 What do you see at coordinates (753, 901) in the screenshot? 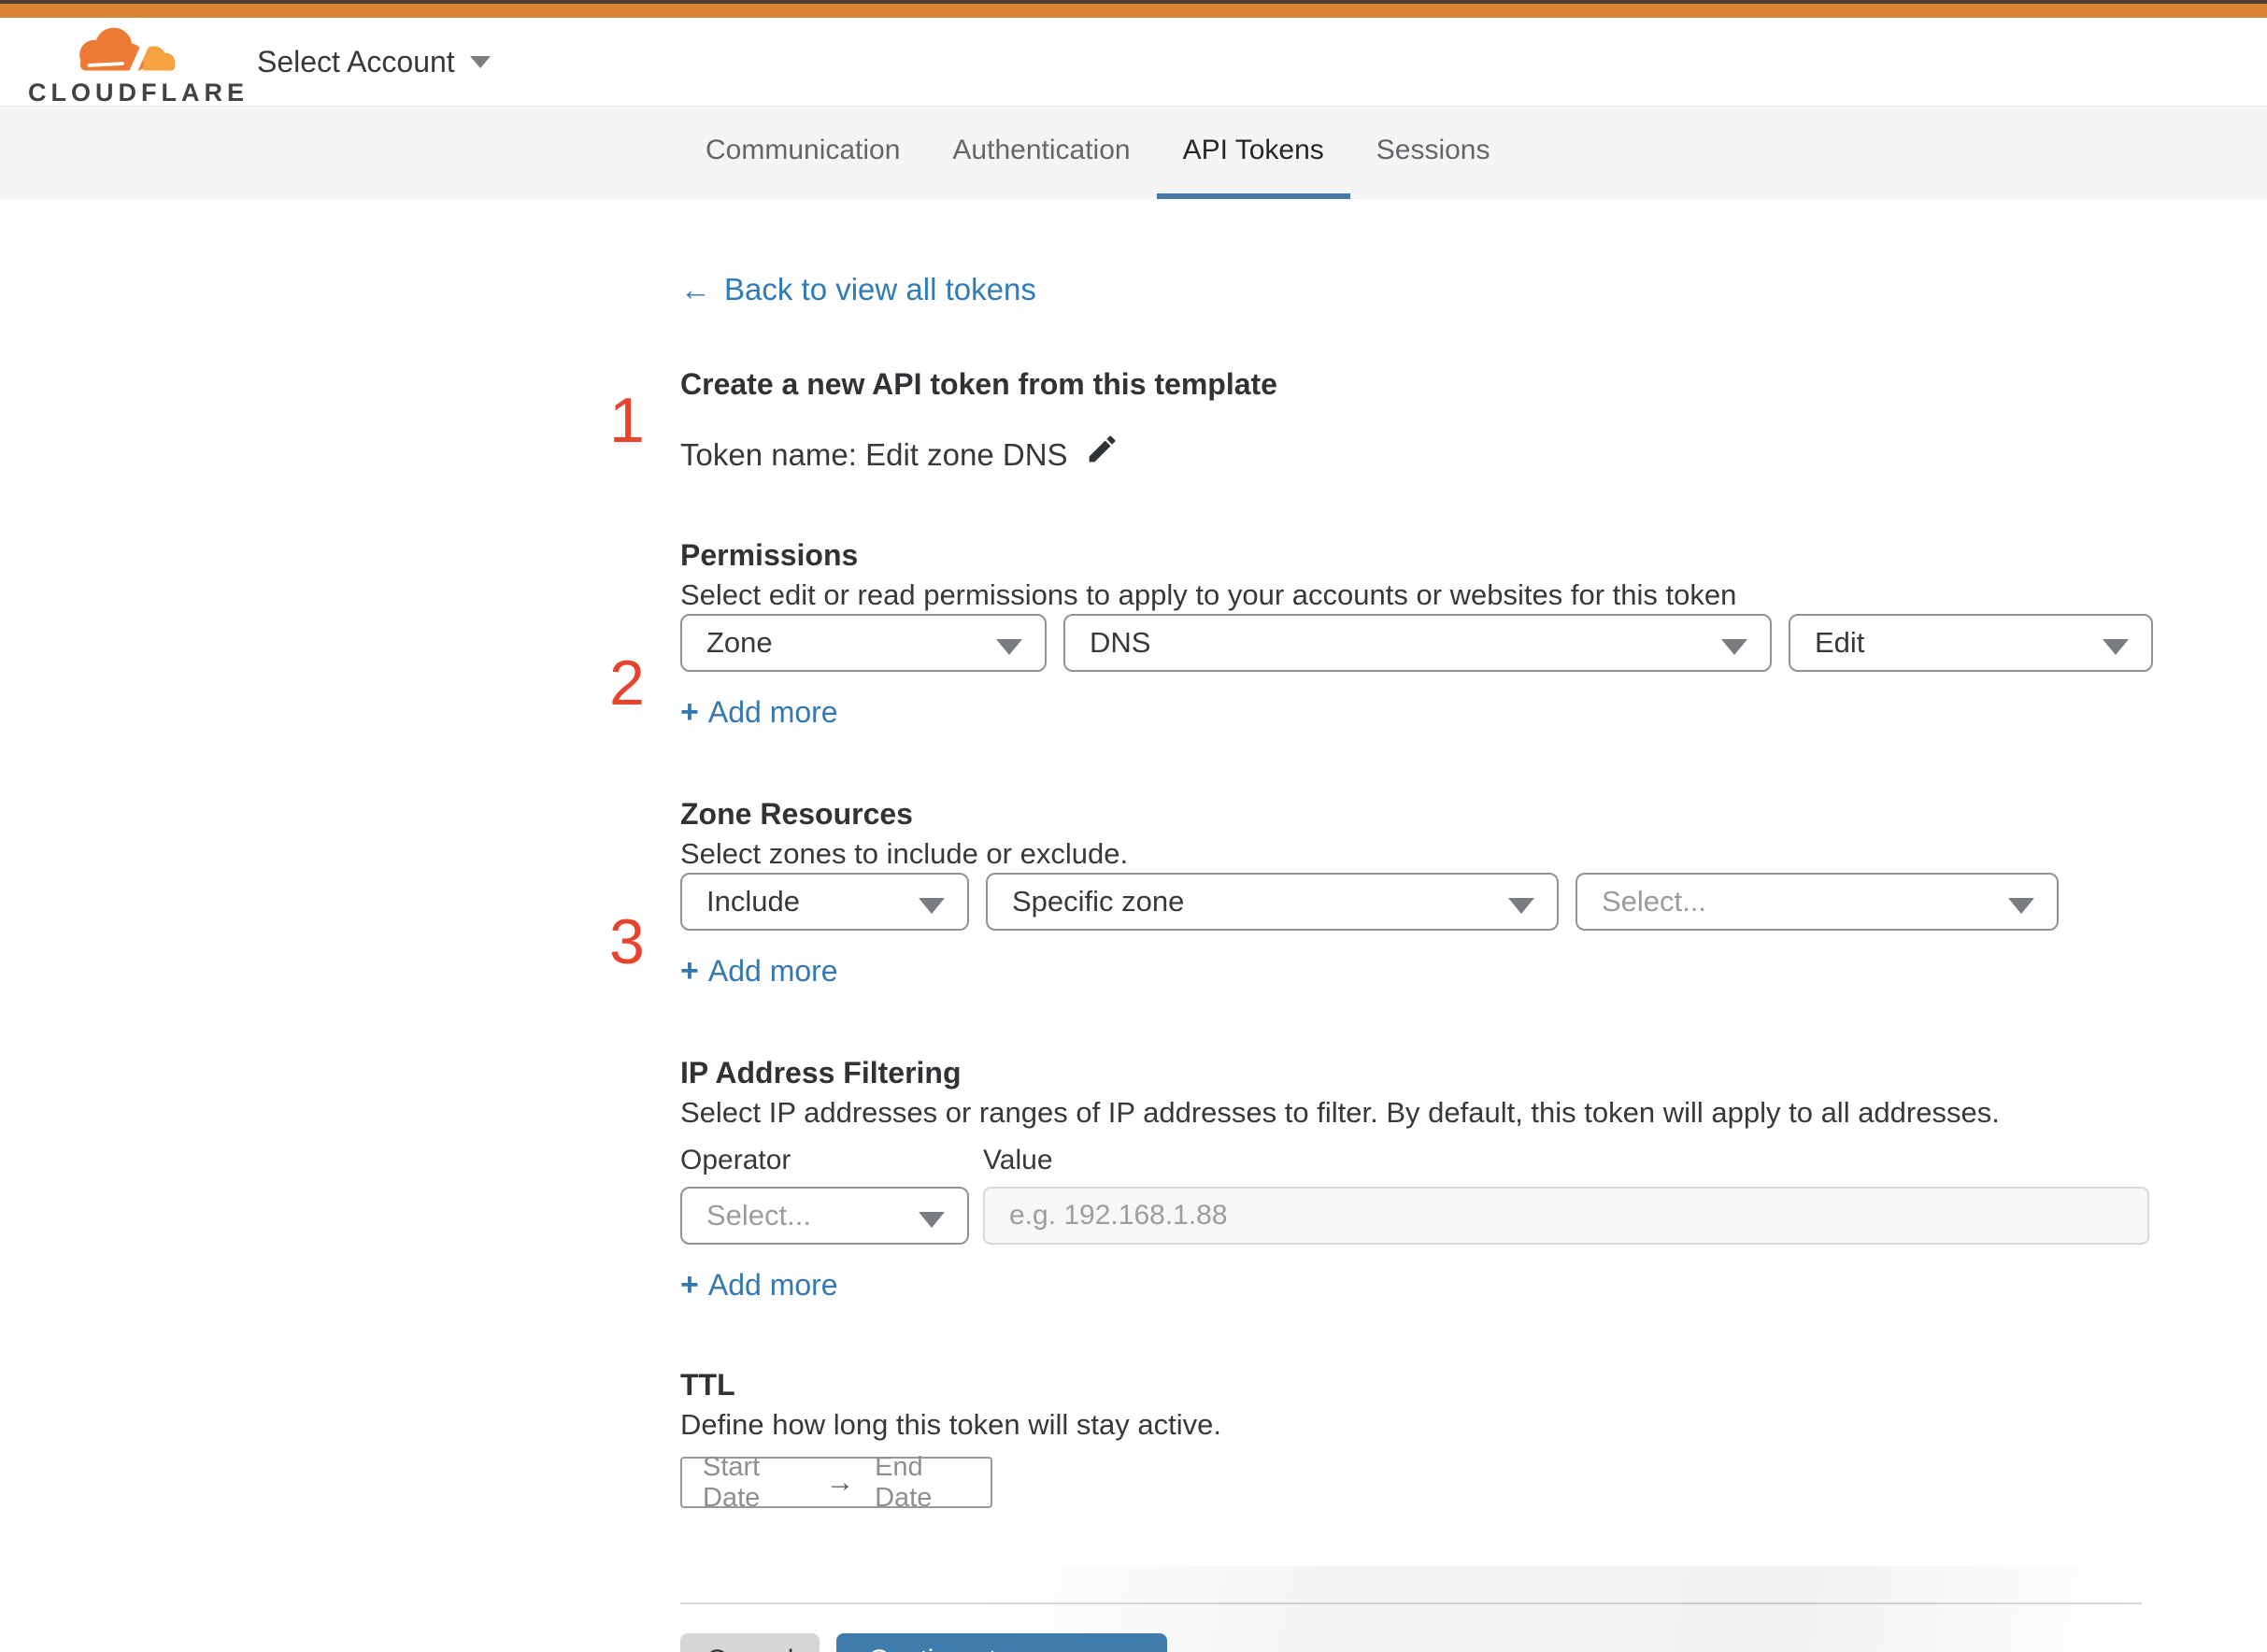
I see `dropdown-value: Include` at bounding box center [753, 901].